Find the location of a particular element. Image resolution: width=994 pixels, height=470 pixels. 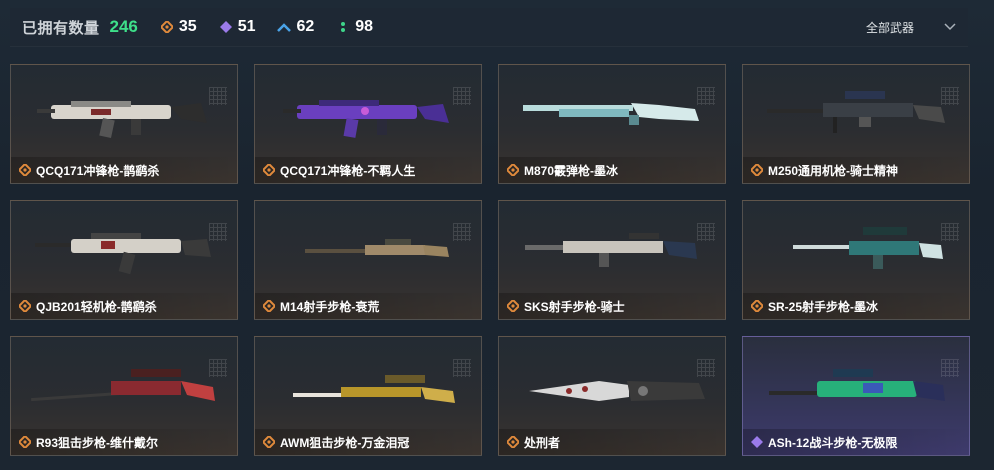

stat-orange: 35 is located at coordinates (178, 27).